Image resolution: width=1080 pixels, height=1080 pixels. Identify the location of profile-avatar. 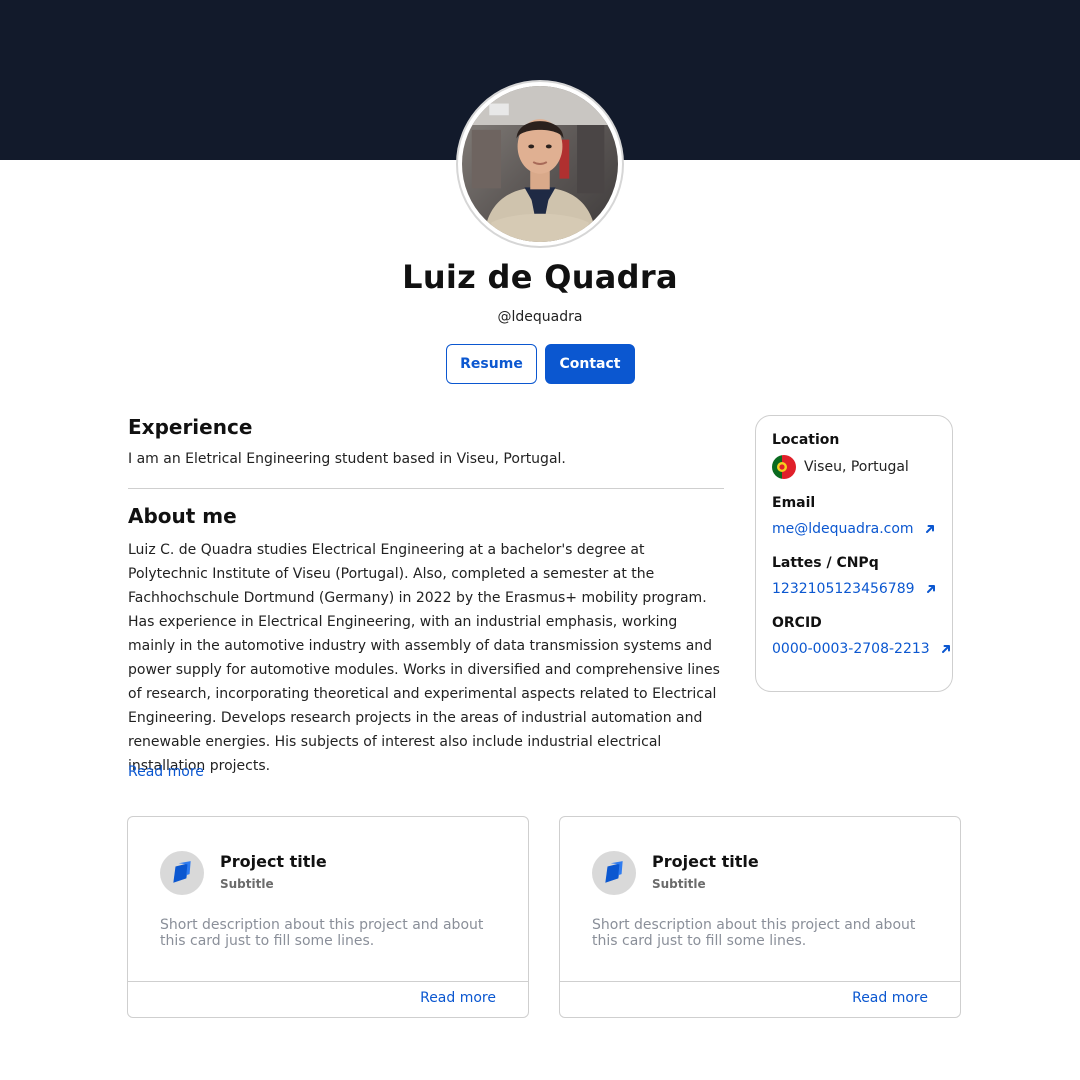
(540, 164).